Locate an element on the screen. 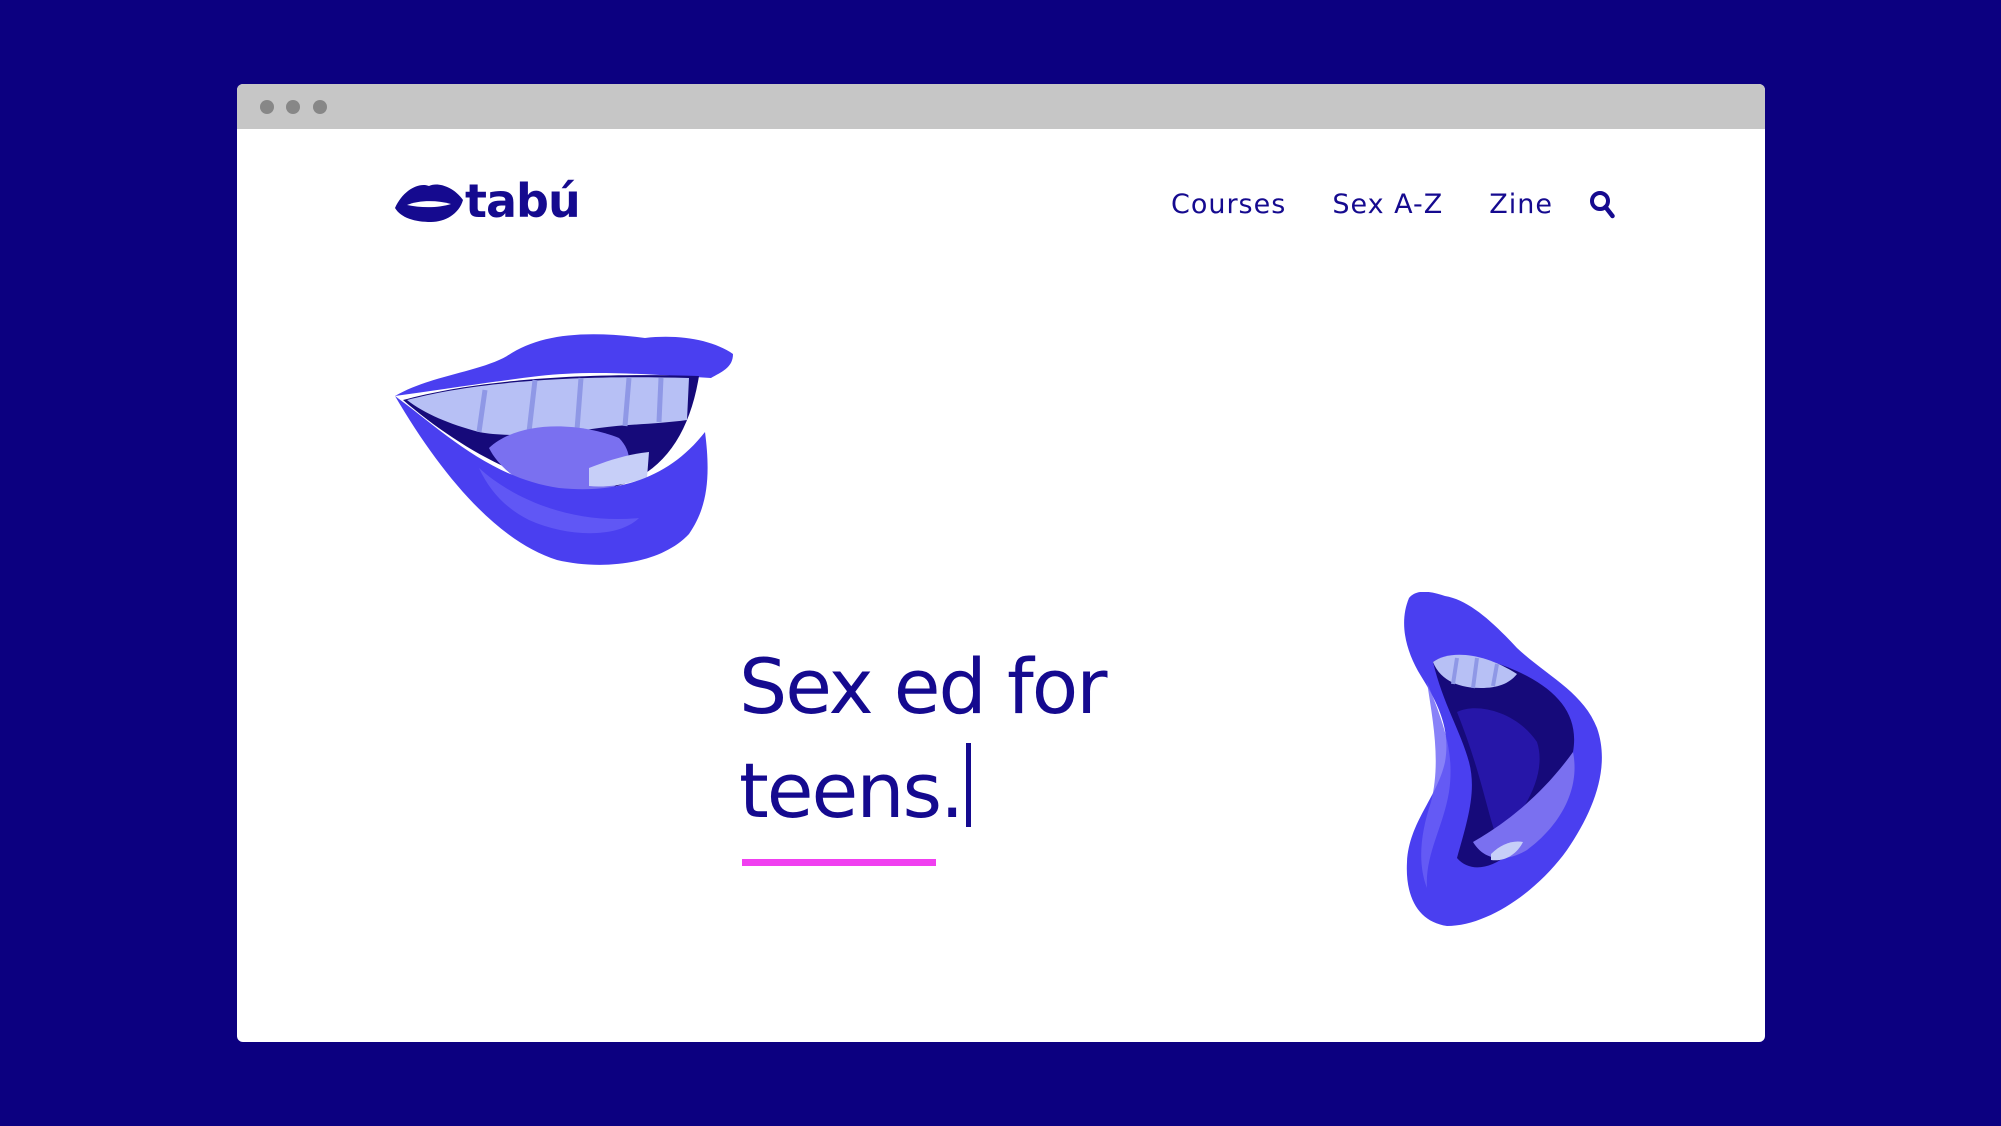 The height and width of the screenshot is (1126, 2001). browser-titlebar is located at coordinates (1001, 106).